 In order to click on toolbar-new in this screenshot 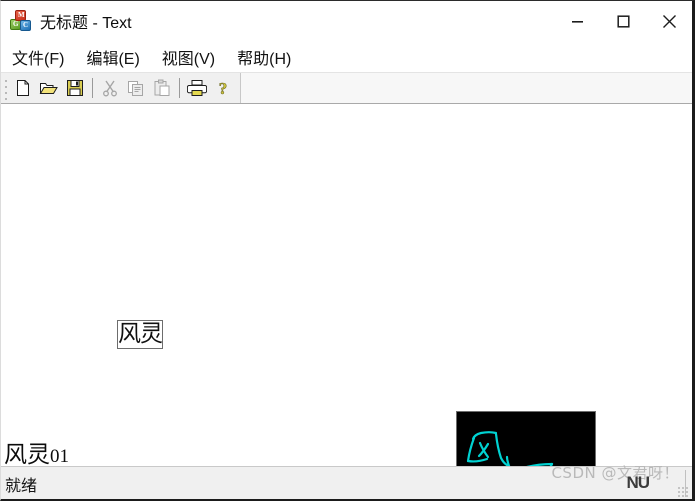, I will do `click(23, 88)`.